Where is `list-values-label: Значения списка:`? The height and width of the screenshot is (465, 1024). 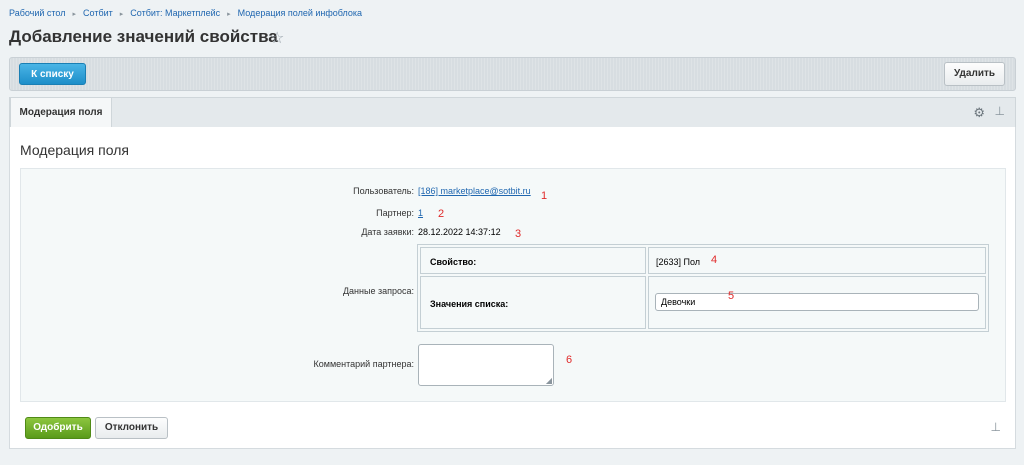
list-values-label: Значения списка: is located at coordinates (469, 304).